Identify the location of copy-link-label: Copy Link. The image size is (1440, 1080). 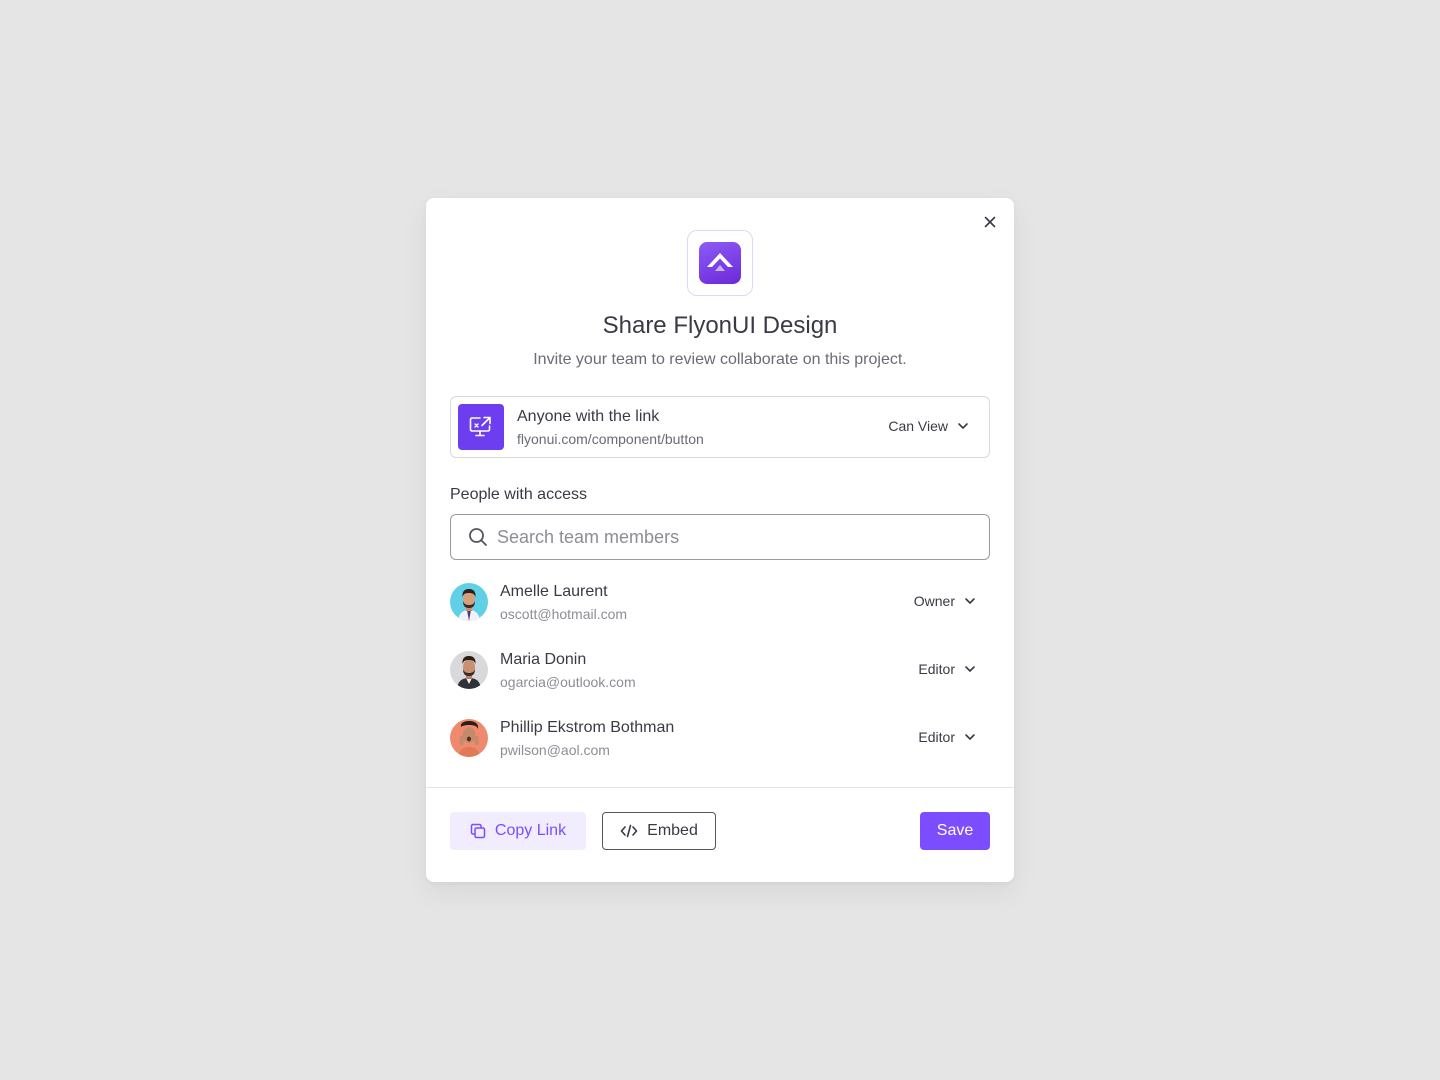
(530, 830).